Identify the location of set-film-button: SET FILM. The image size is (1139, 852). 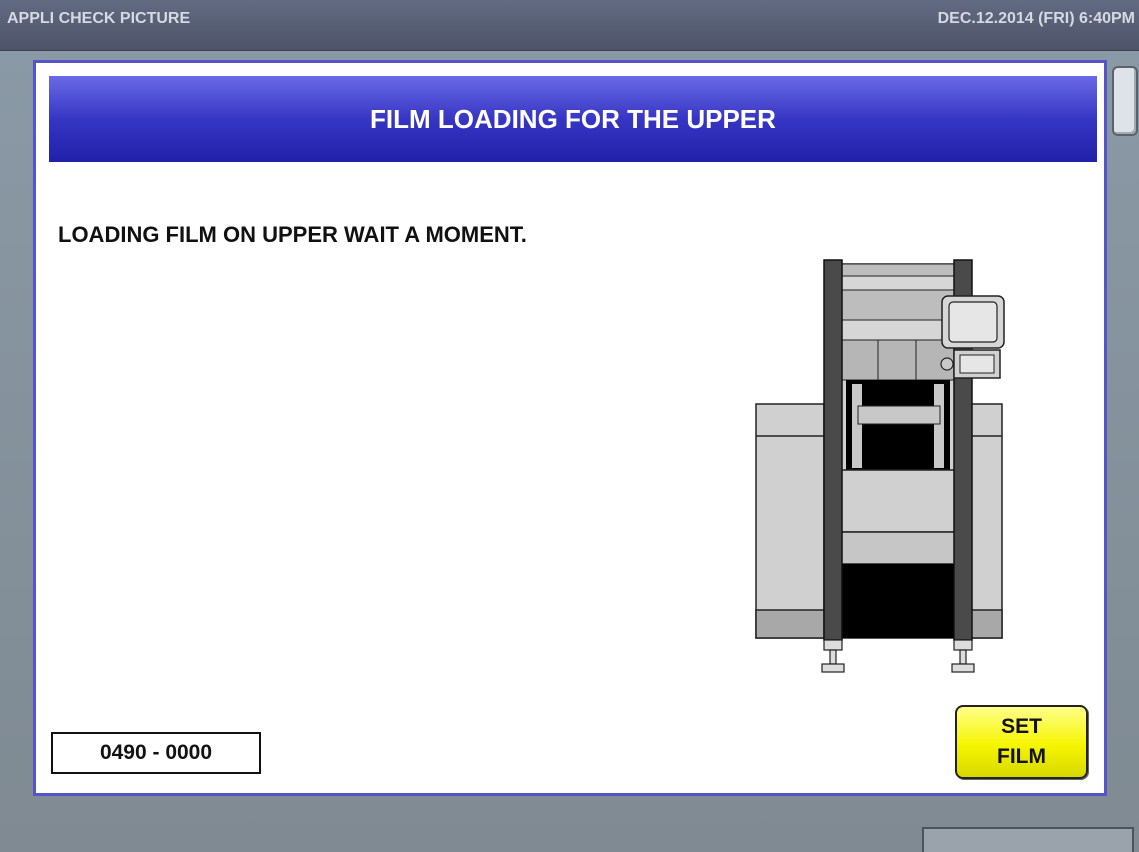
(1021, 742).